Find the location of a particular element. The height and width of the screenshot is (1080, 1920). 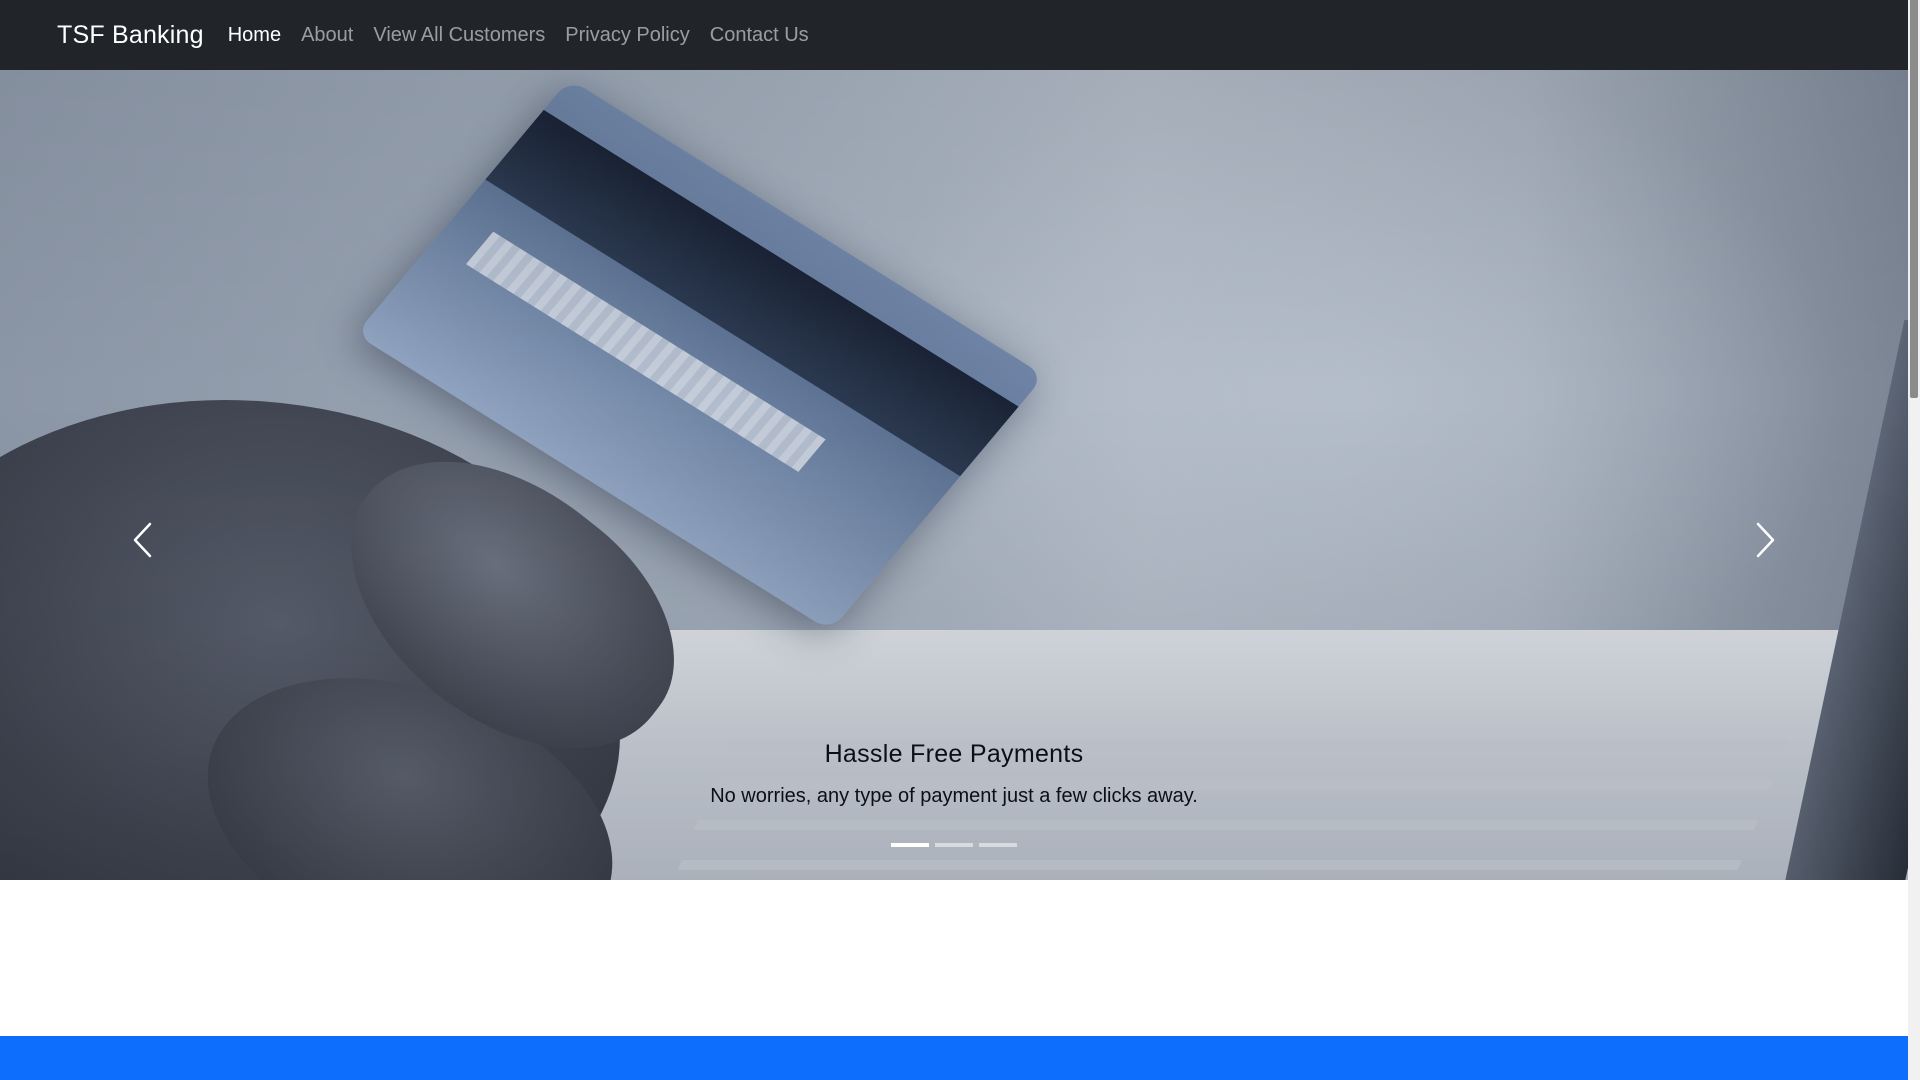

nav-item-privacy-policy: Privacy Policy is located at coordinates (627, 35).